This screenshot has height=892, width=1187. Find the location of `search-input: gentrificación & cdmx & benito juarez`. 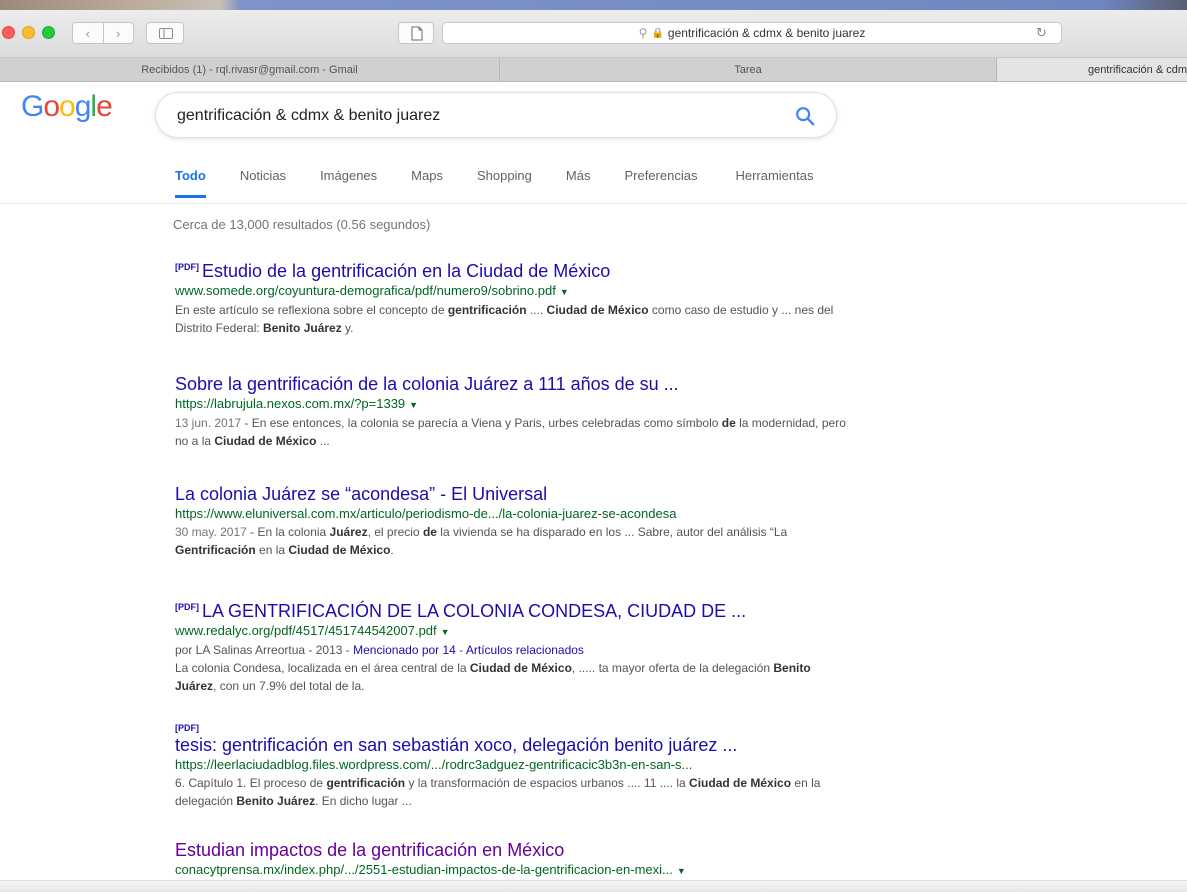

search-input: gentrificación & cdmx & benito juarez is located at coordinates (308, 116).